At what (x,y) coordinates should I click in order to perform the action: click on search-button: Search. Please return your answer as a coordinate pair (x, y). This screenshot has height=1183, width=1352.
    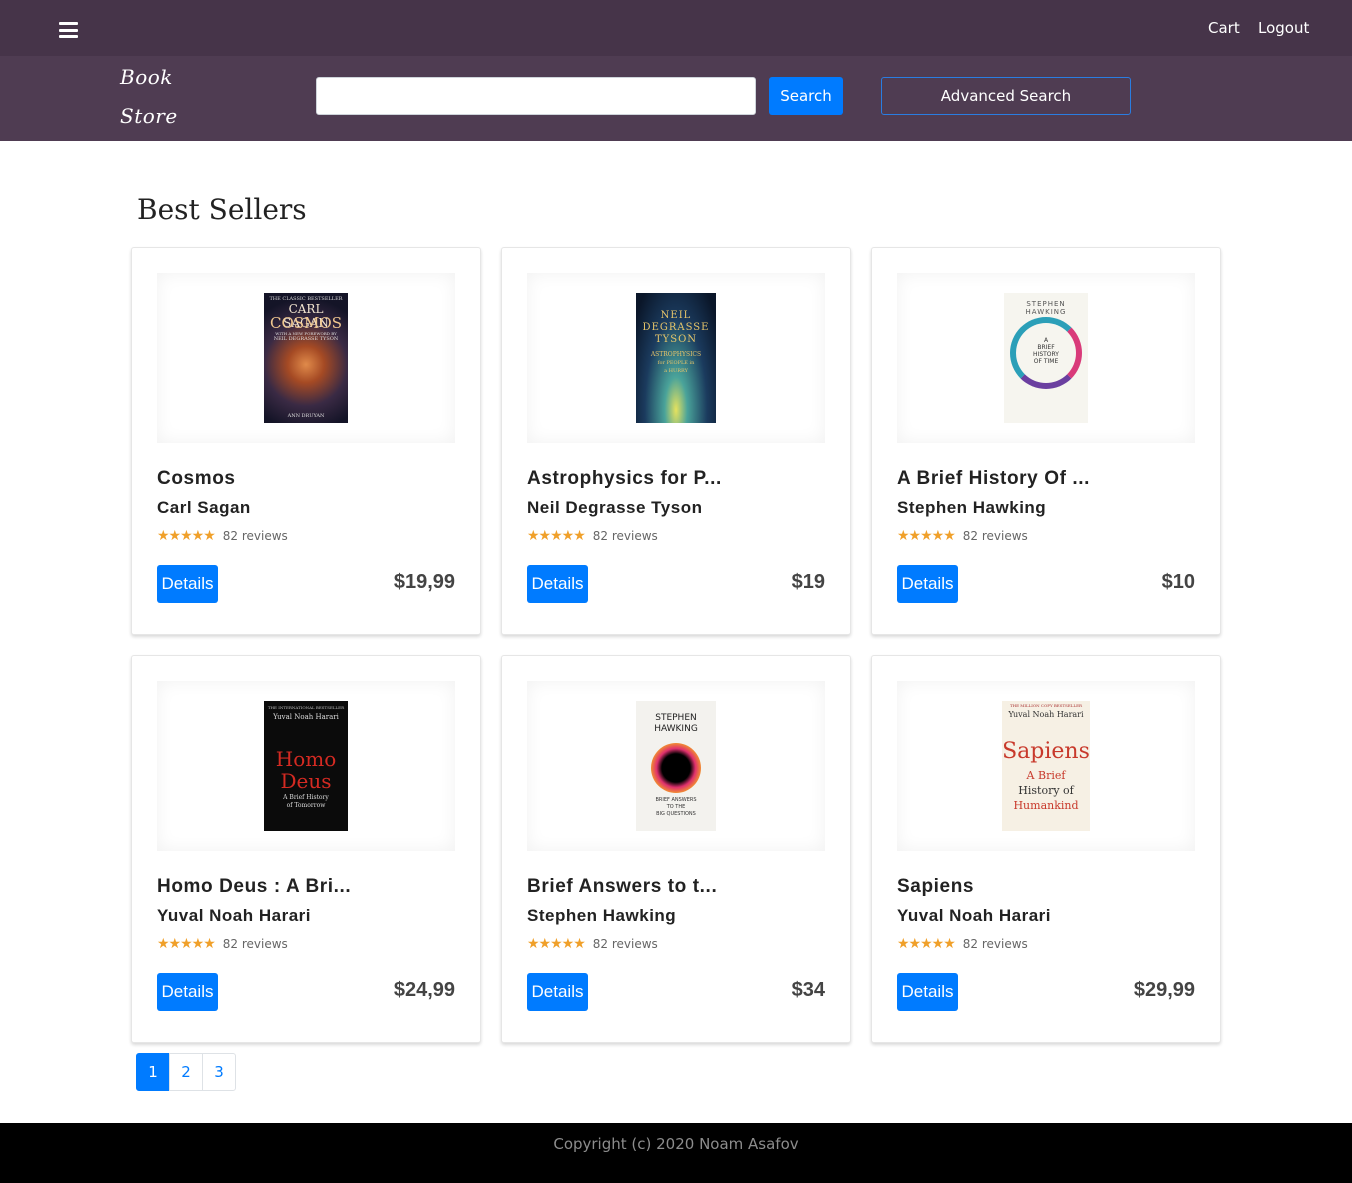
    Looking at the image, I should click on (806, 96).